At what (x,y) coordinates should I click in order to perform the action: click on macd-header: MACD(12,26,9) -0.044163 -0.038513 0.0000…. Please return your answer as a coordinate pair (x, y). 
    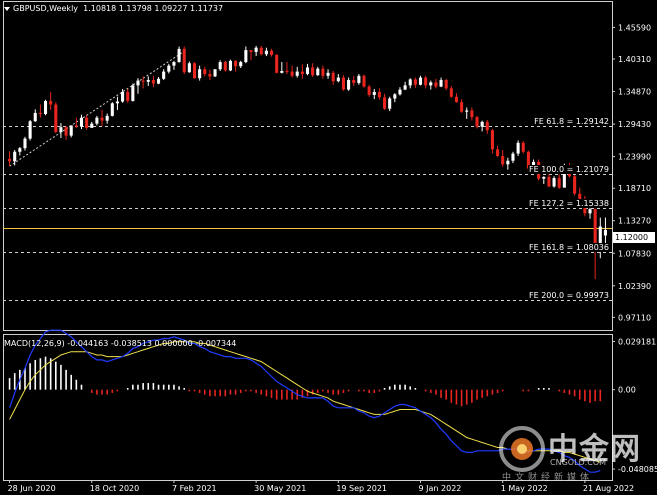
    Looking at the image, I should click on (120, 343).